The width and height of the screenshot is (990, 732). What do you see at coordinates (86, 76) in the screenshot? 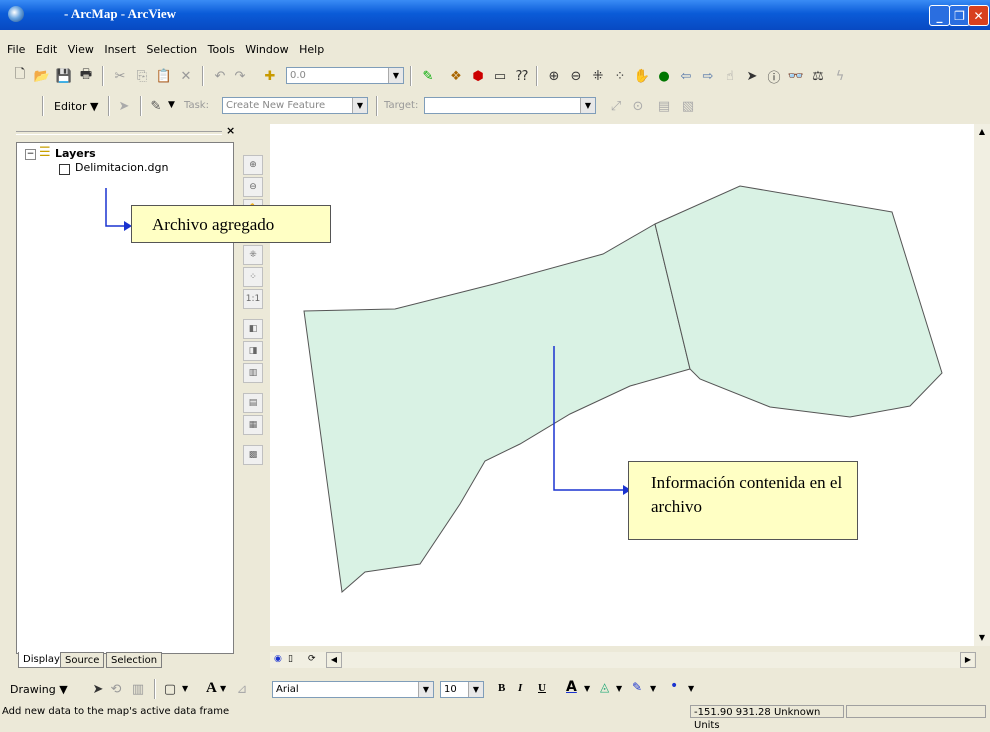
I see `print-icon: 🖶` at bounding box center [86, 76].